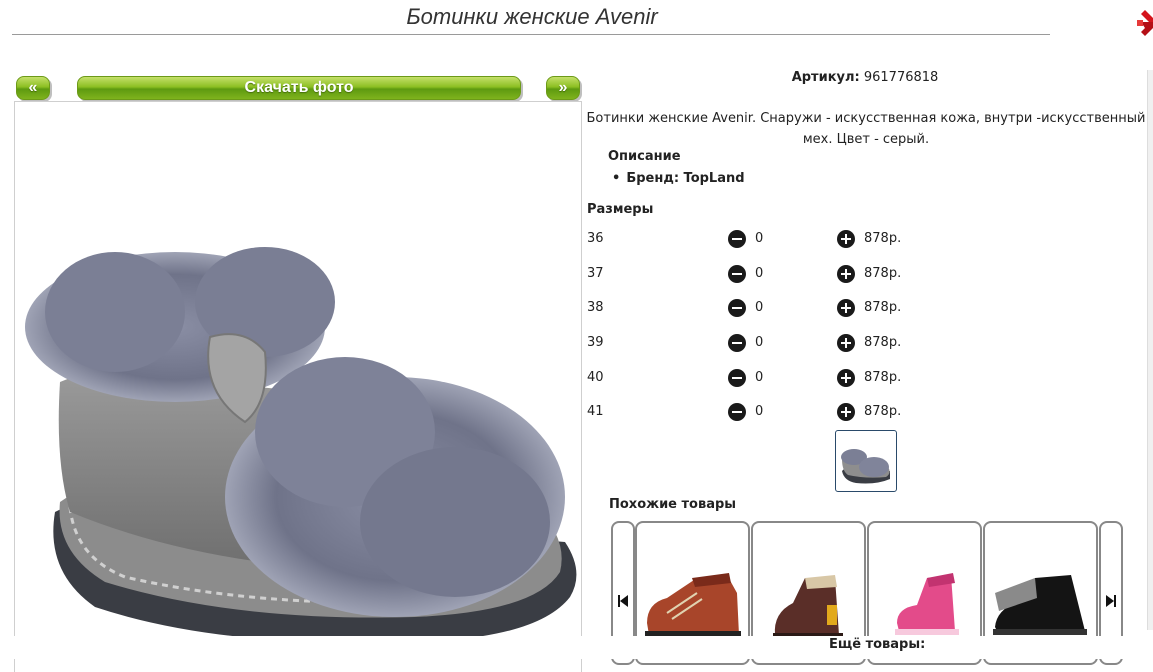 This screenshot has width=1153, height=672. Describe the element at coordinates (1144, 23) in the screenshot. I see `close-icon` at that location.